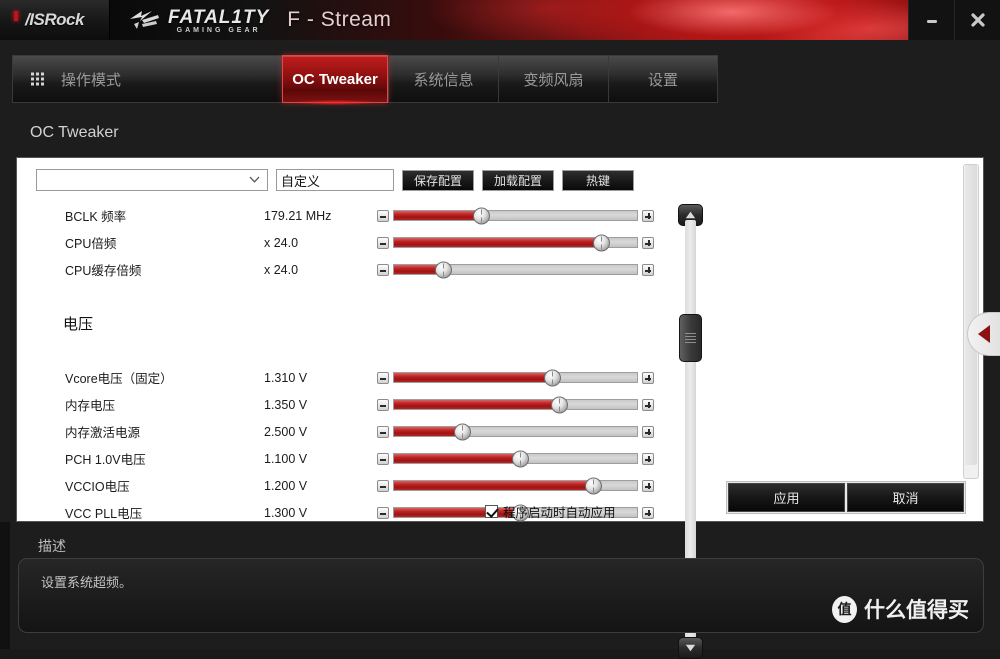 The height and width of the screenshot is (659, 1000). I want to click on setting-row-cpu-cache-ratio: CPU缓存倍频 x 24.0, so click(341, 269).